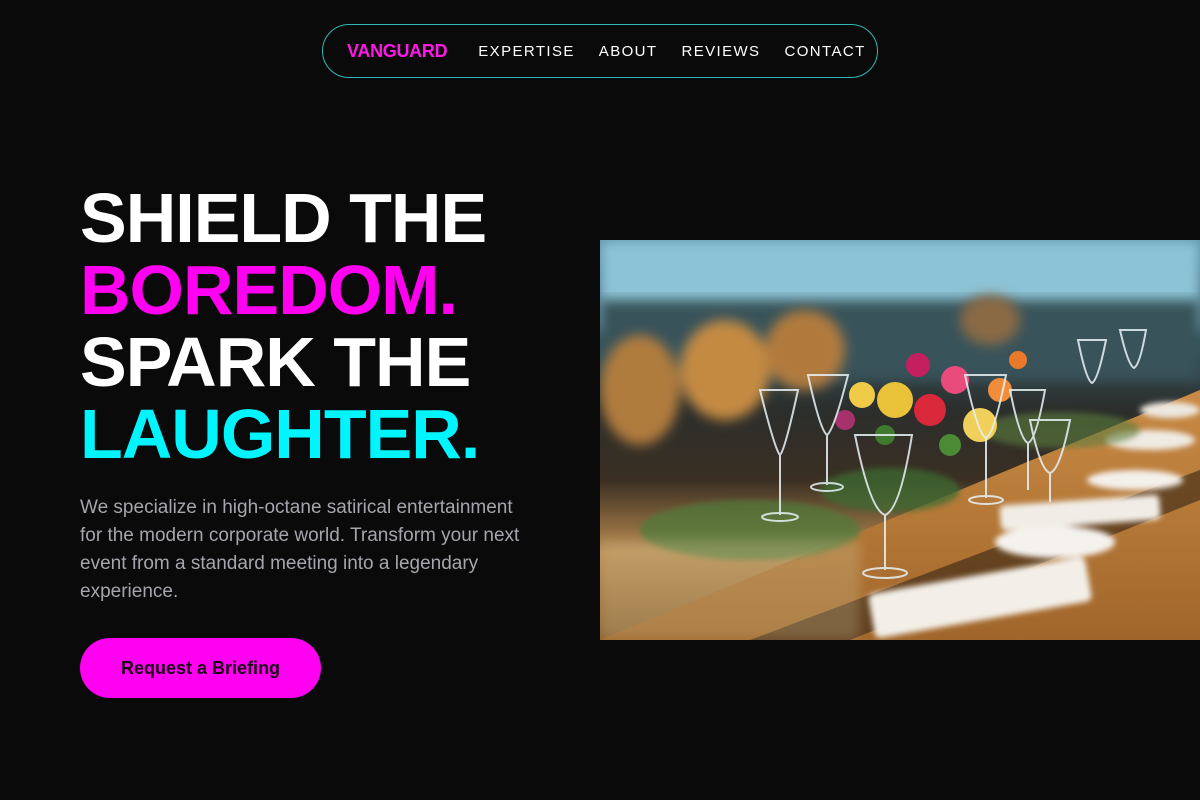  Describe the element at coordinates (275, 362) in the screenshot. I see `headline-line-3: SPARK THE` at that location.